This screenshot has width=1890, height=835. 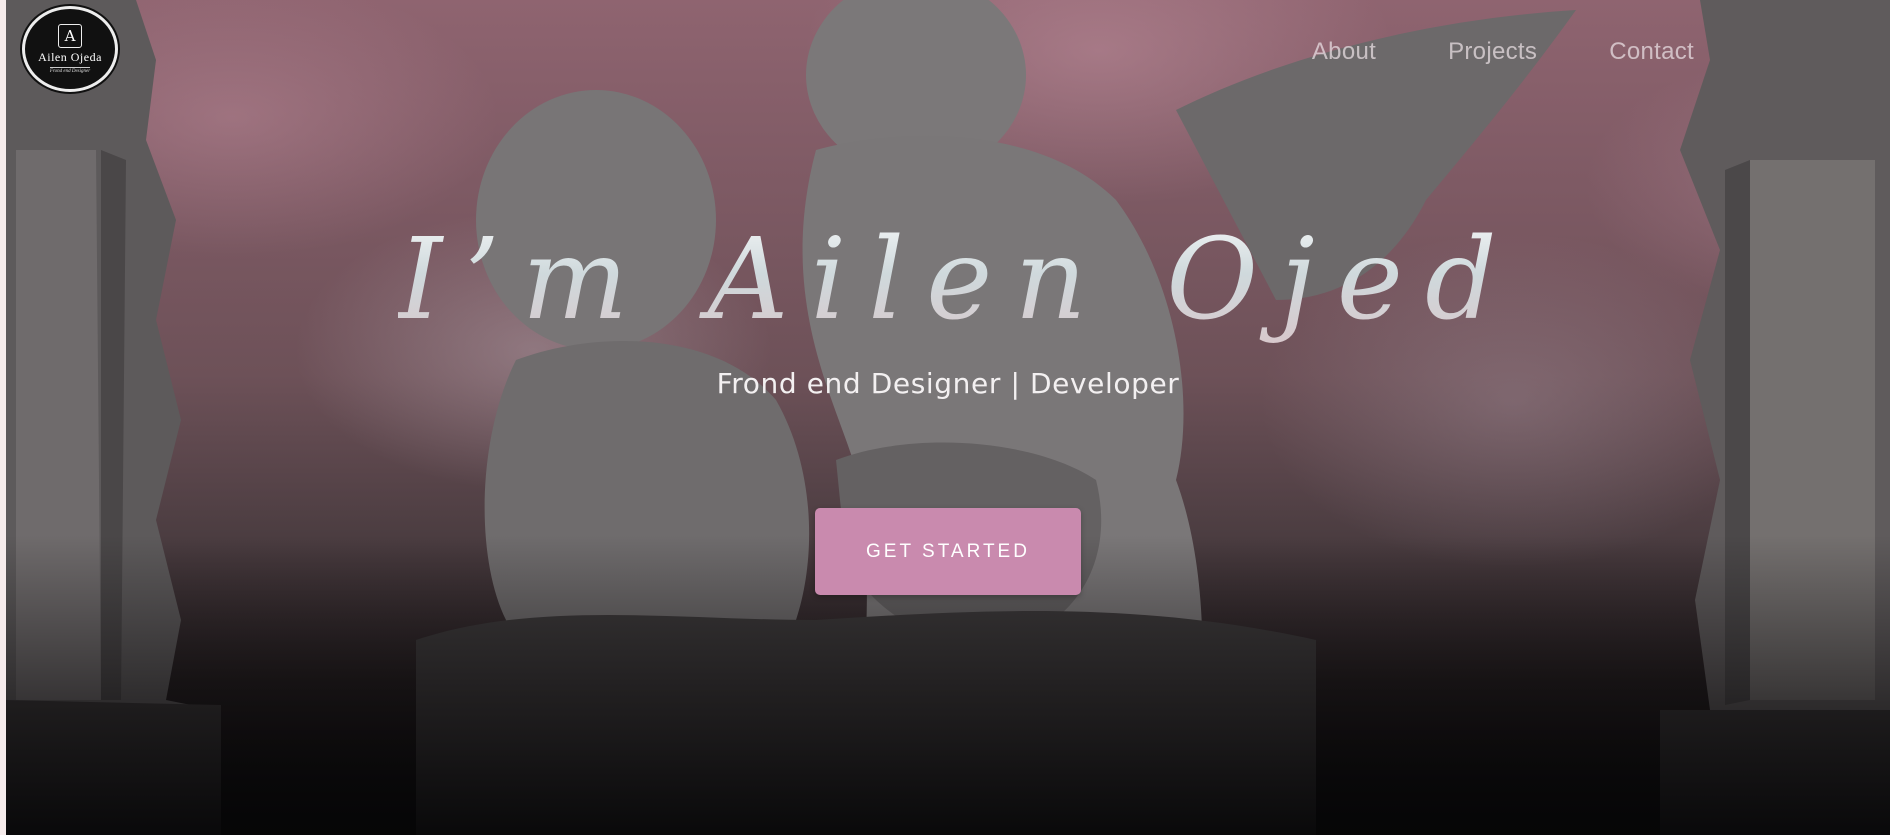 I want to click on main-nav: About Projects Contact, so click(x=1503, y=52).